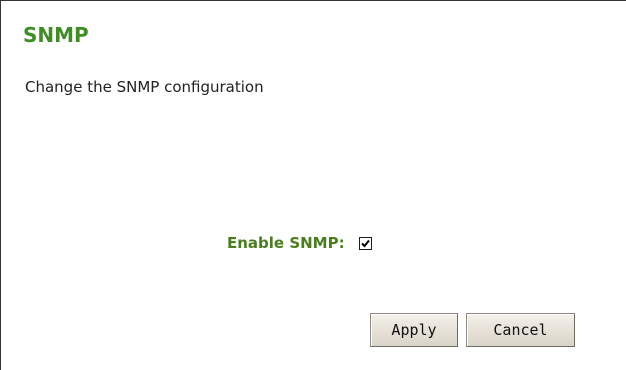 Image resolution: width=626 pixels, height=370 pixels. I want to click on apply-button: Apply, so click(414, 330).